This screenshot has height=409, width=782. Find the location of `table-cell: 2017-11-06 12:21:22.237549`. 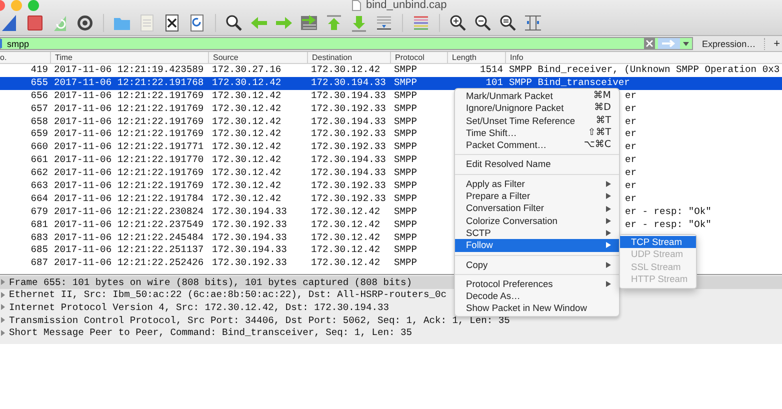

table-cell: 2017-11-06 12:21:22.237549 is located at coordinates (129, 224).